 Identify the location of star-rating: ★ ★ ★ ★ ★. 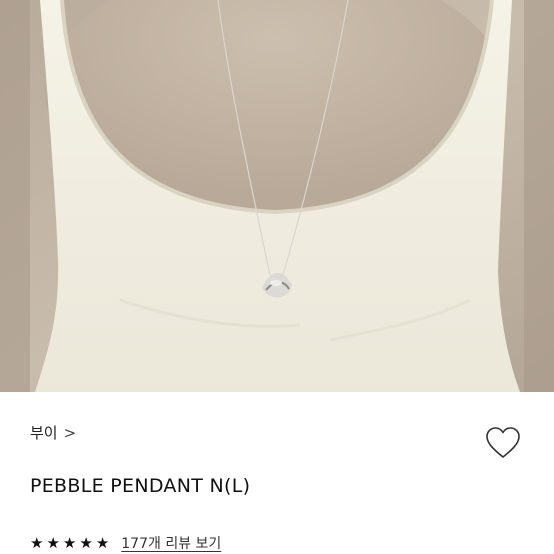
(70, 542).